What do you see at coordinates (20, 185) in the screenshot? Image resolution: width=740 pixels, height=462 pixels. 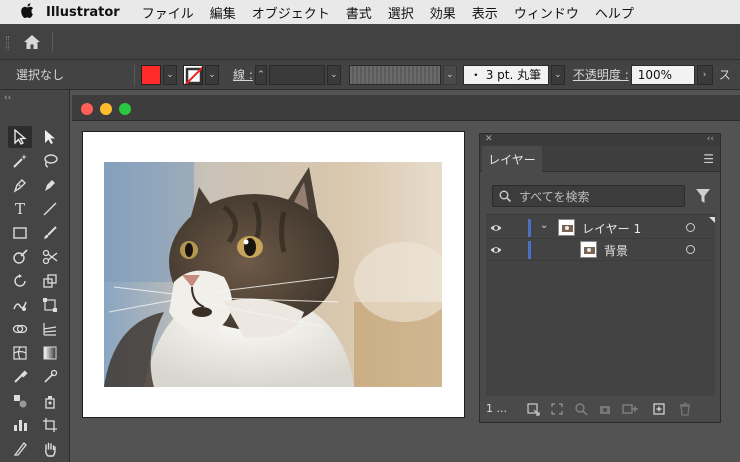 I see `pen-tool-icon` at bounding box center [20, 185].